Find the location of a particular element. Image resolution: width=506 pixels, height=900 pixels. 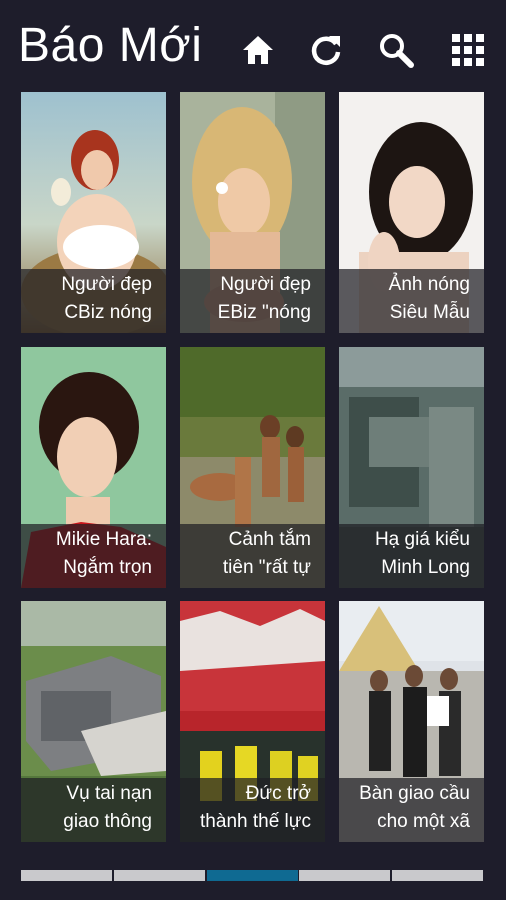

search-icon is located at coordinates (396, 52).